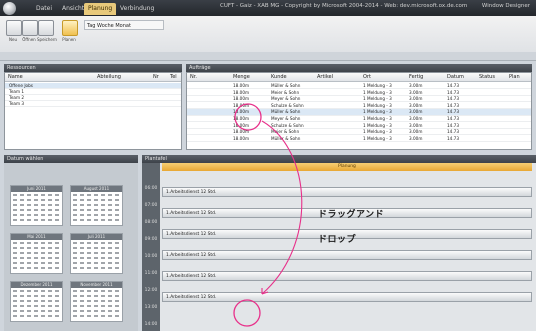  What do you see at coordinates (247, 313) in the screenshot?
I see `drop-target-circle` at bounding box center [247, 313].